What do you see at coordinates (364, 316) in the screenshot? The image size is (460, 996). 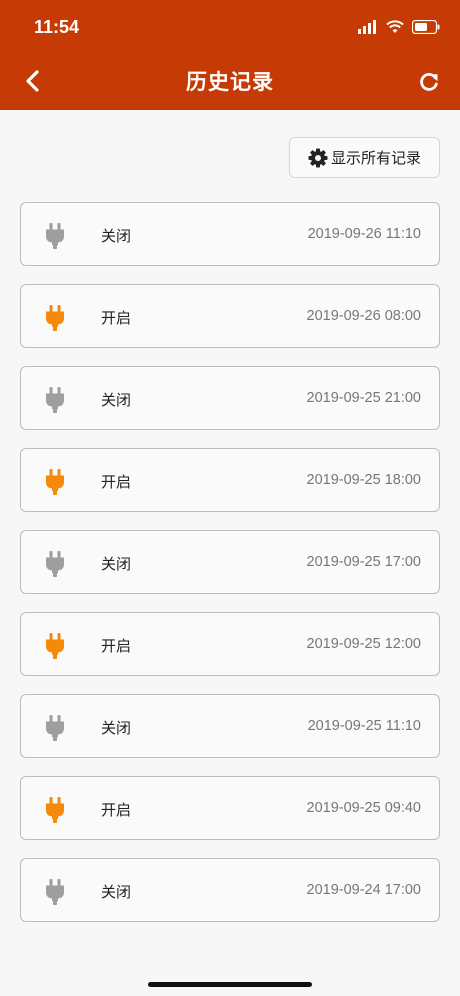 I see `record-time: 2019-09-26 08:00` at bounding box center [364, 316].